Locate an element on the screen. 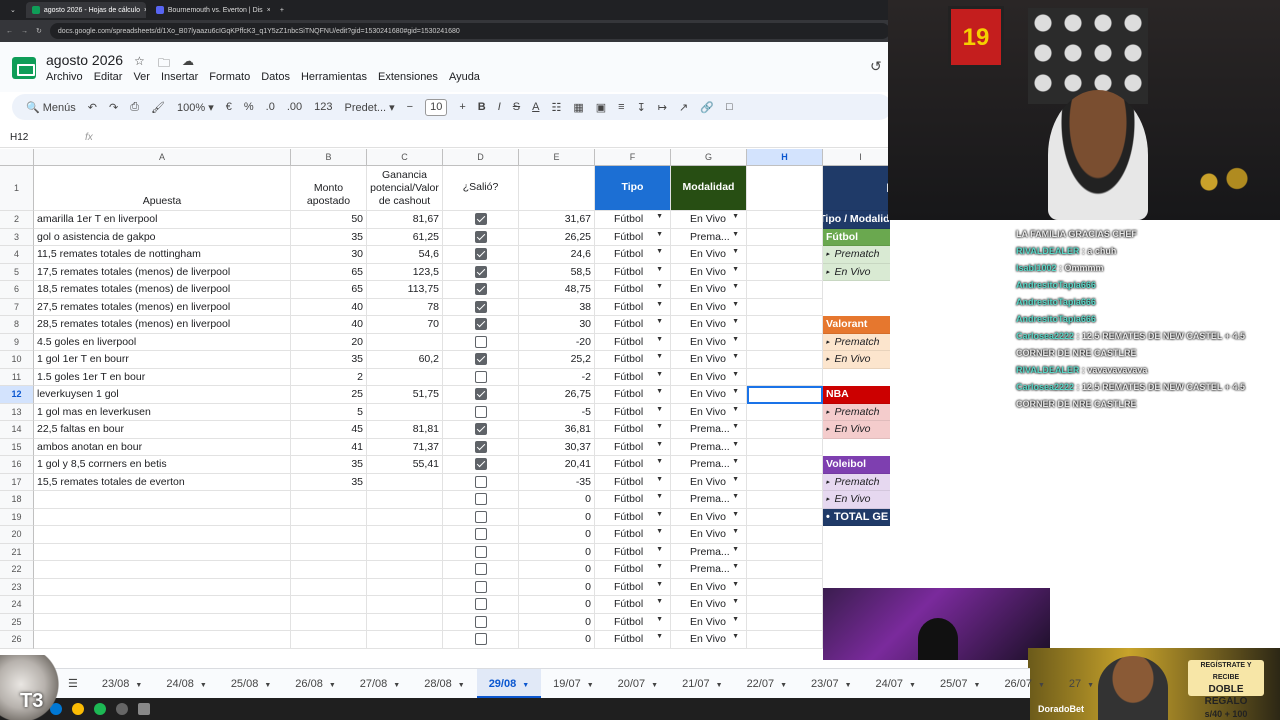  row-header: 4 is located at coordinates (17, 255).